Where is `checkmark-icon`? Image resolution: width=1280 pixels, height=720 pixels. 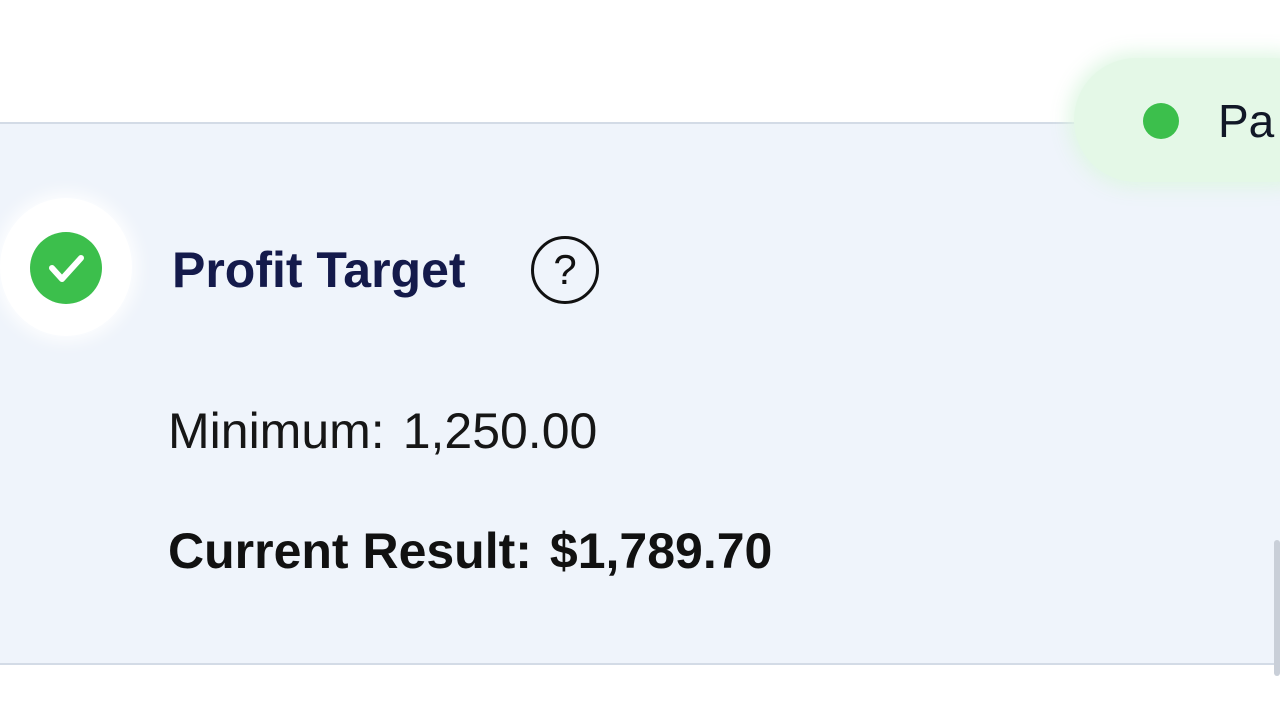 checkmark-icon is located at coordinates (66, 268).